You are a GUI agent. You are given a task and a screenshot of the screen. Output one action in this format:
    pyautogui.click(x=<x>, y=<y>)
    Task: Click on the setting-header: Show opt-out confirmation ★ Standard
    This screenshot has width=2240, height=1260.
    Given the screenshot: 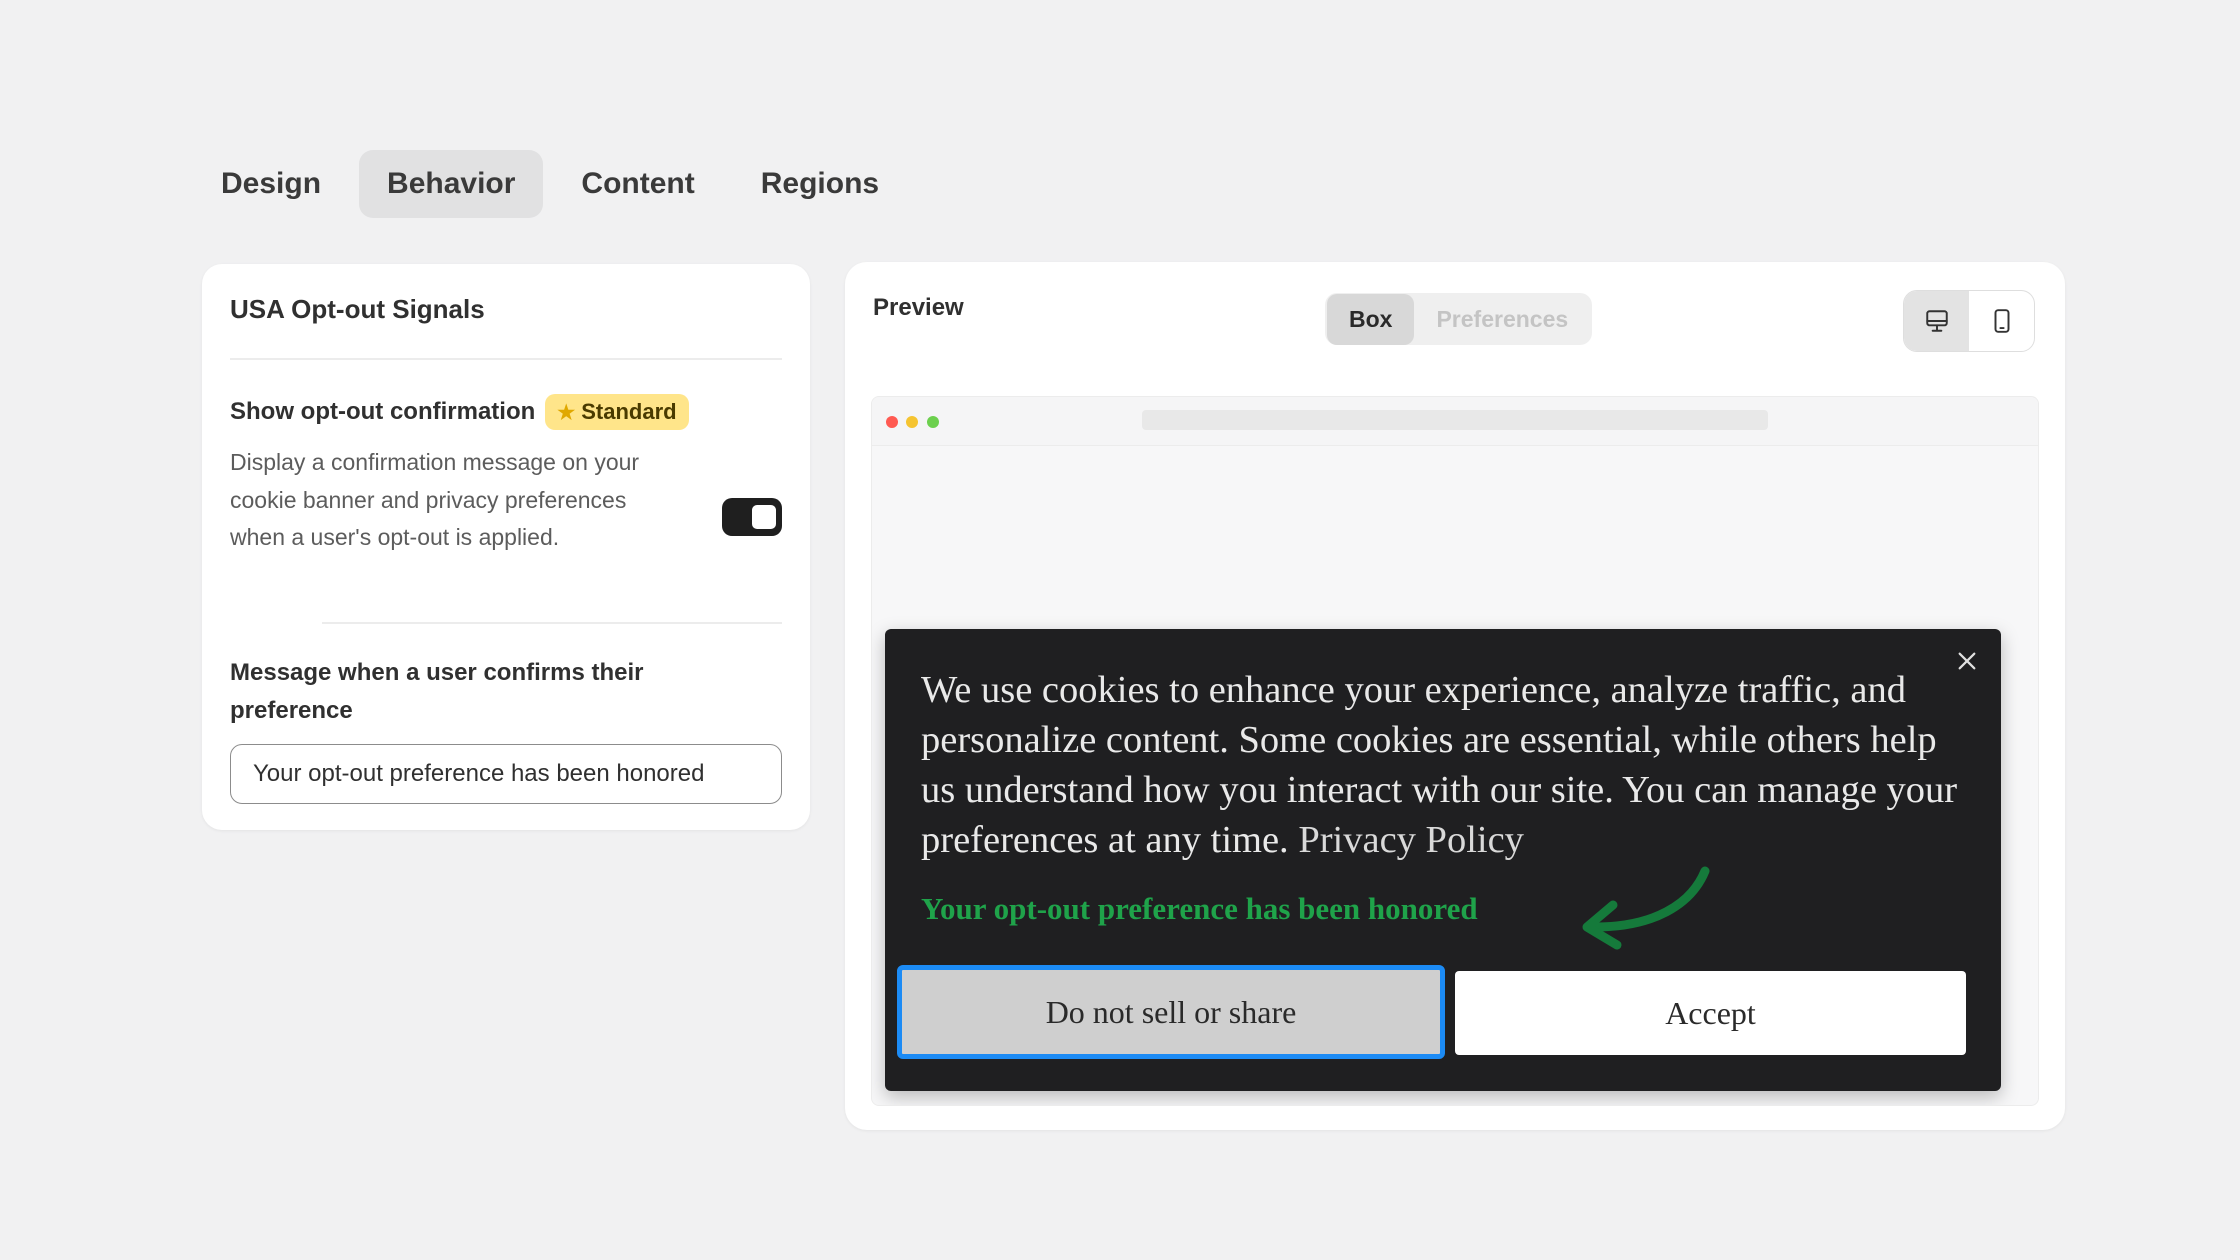 What is the action you would take?
    pyautogui.click(x=459, y=412)
    